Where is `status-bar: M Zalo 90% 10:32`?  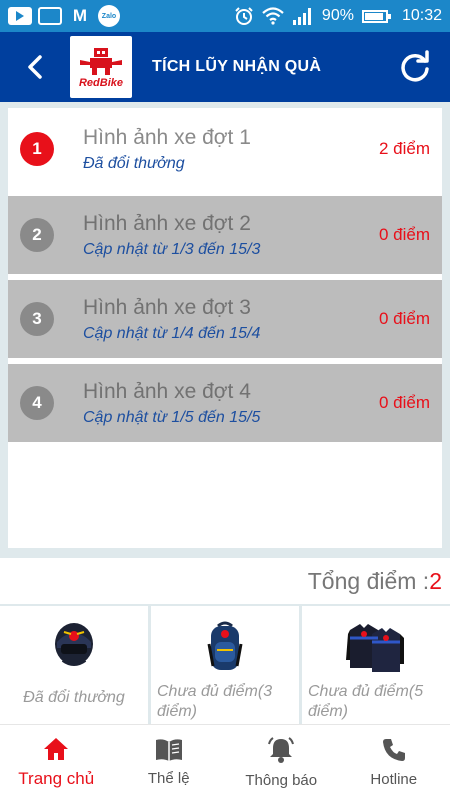
status-bar: M Zalo 90% 10:32 is located at coordinates (225, 16).